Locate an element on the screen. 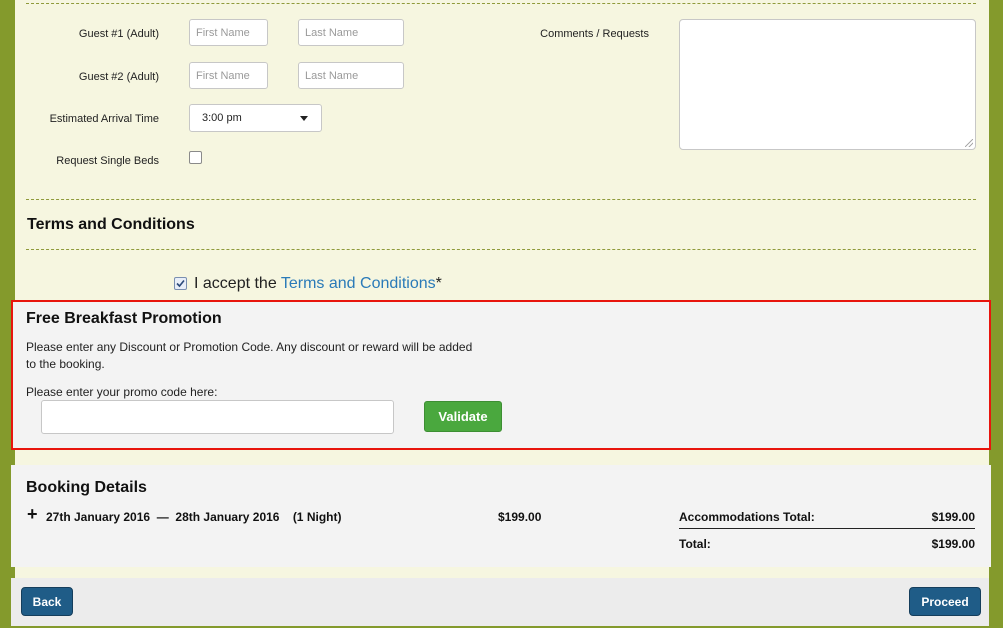 The width and height of the screenshot is (1003, 628). promo-input-label: Please enter your promo code here: is located at coordinates (122, 392).